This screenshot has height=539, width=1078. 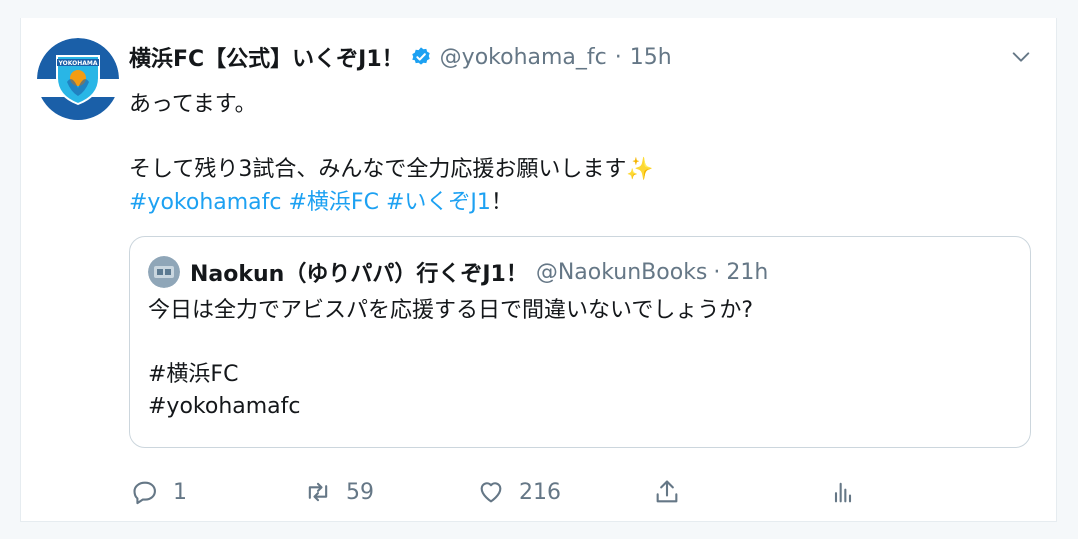 What do you see at coordinates (164, 272) in the screenshot?
I see `quoted-author-avatar` at bounding box center [164, 272].